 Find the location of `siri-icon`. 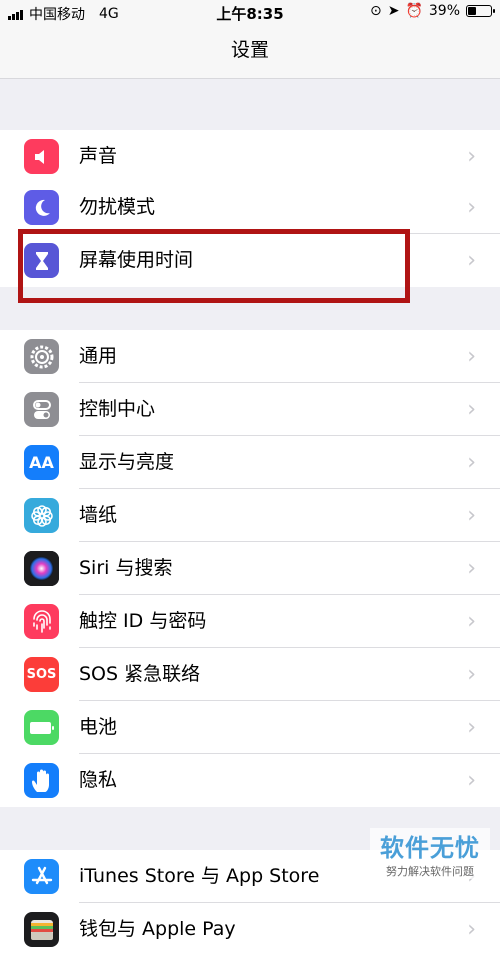

siri-icon is located at coordinates (41, 568).